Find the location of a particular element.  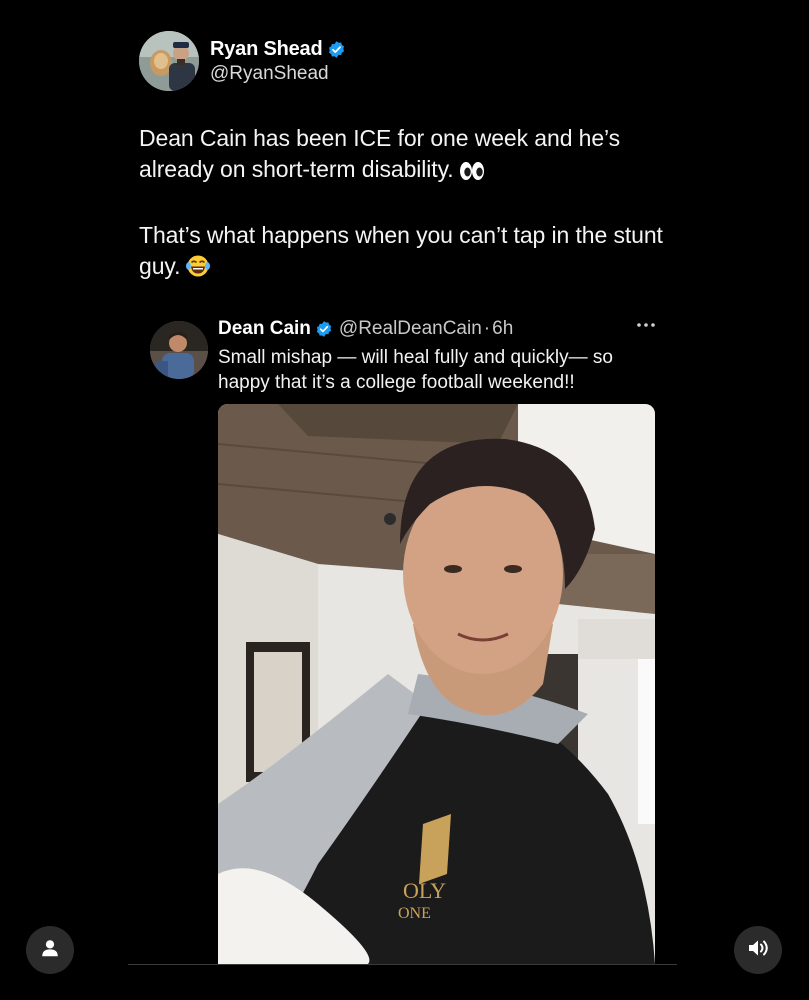

quoted-tweet-meta: Dean Cain @RealDeanCain · 6h is located at coordinates (438, 329).